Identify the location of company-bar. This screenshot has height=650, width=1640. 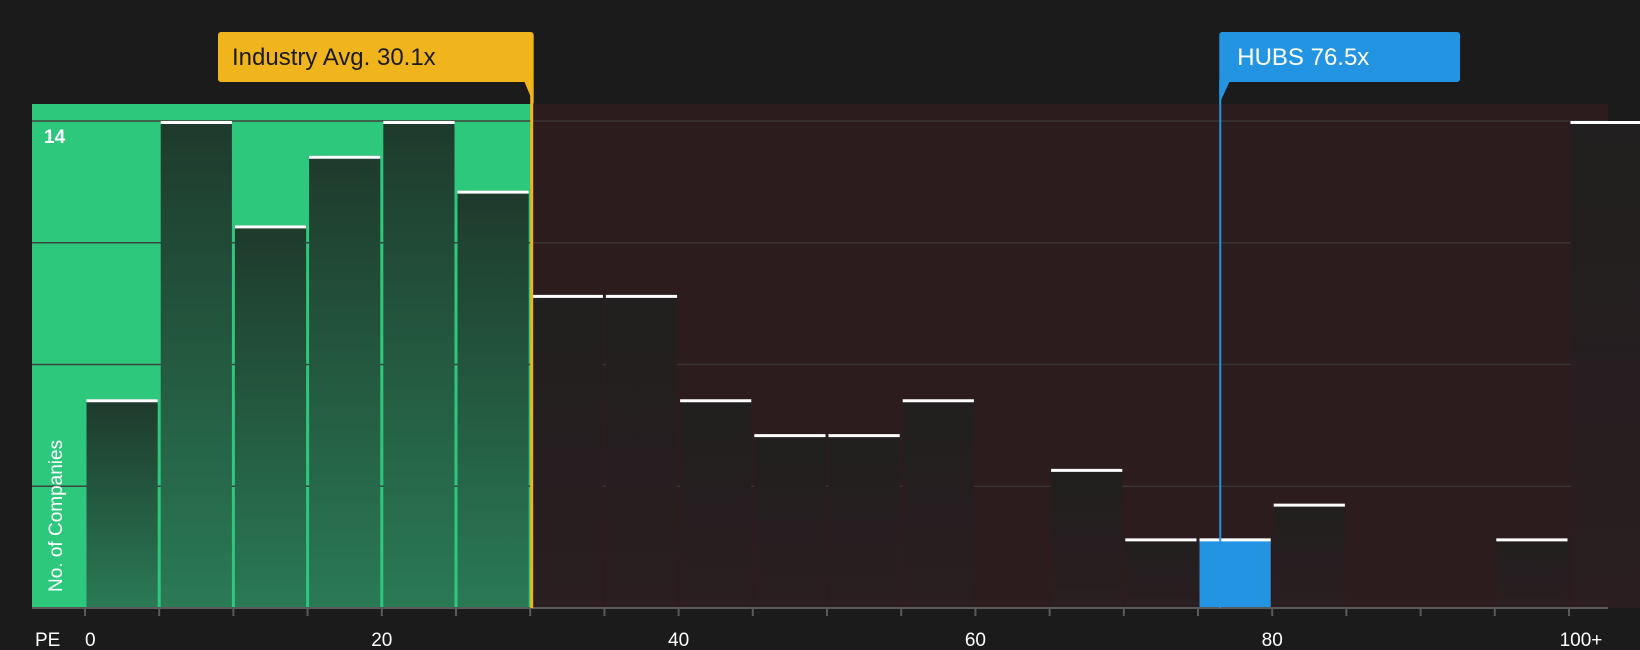
(1235, 573).